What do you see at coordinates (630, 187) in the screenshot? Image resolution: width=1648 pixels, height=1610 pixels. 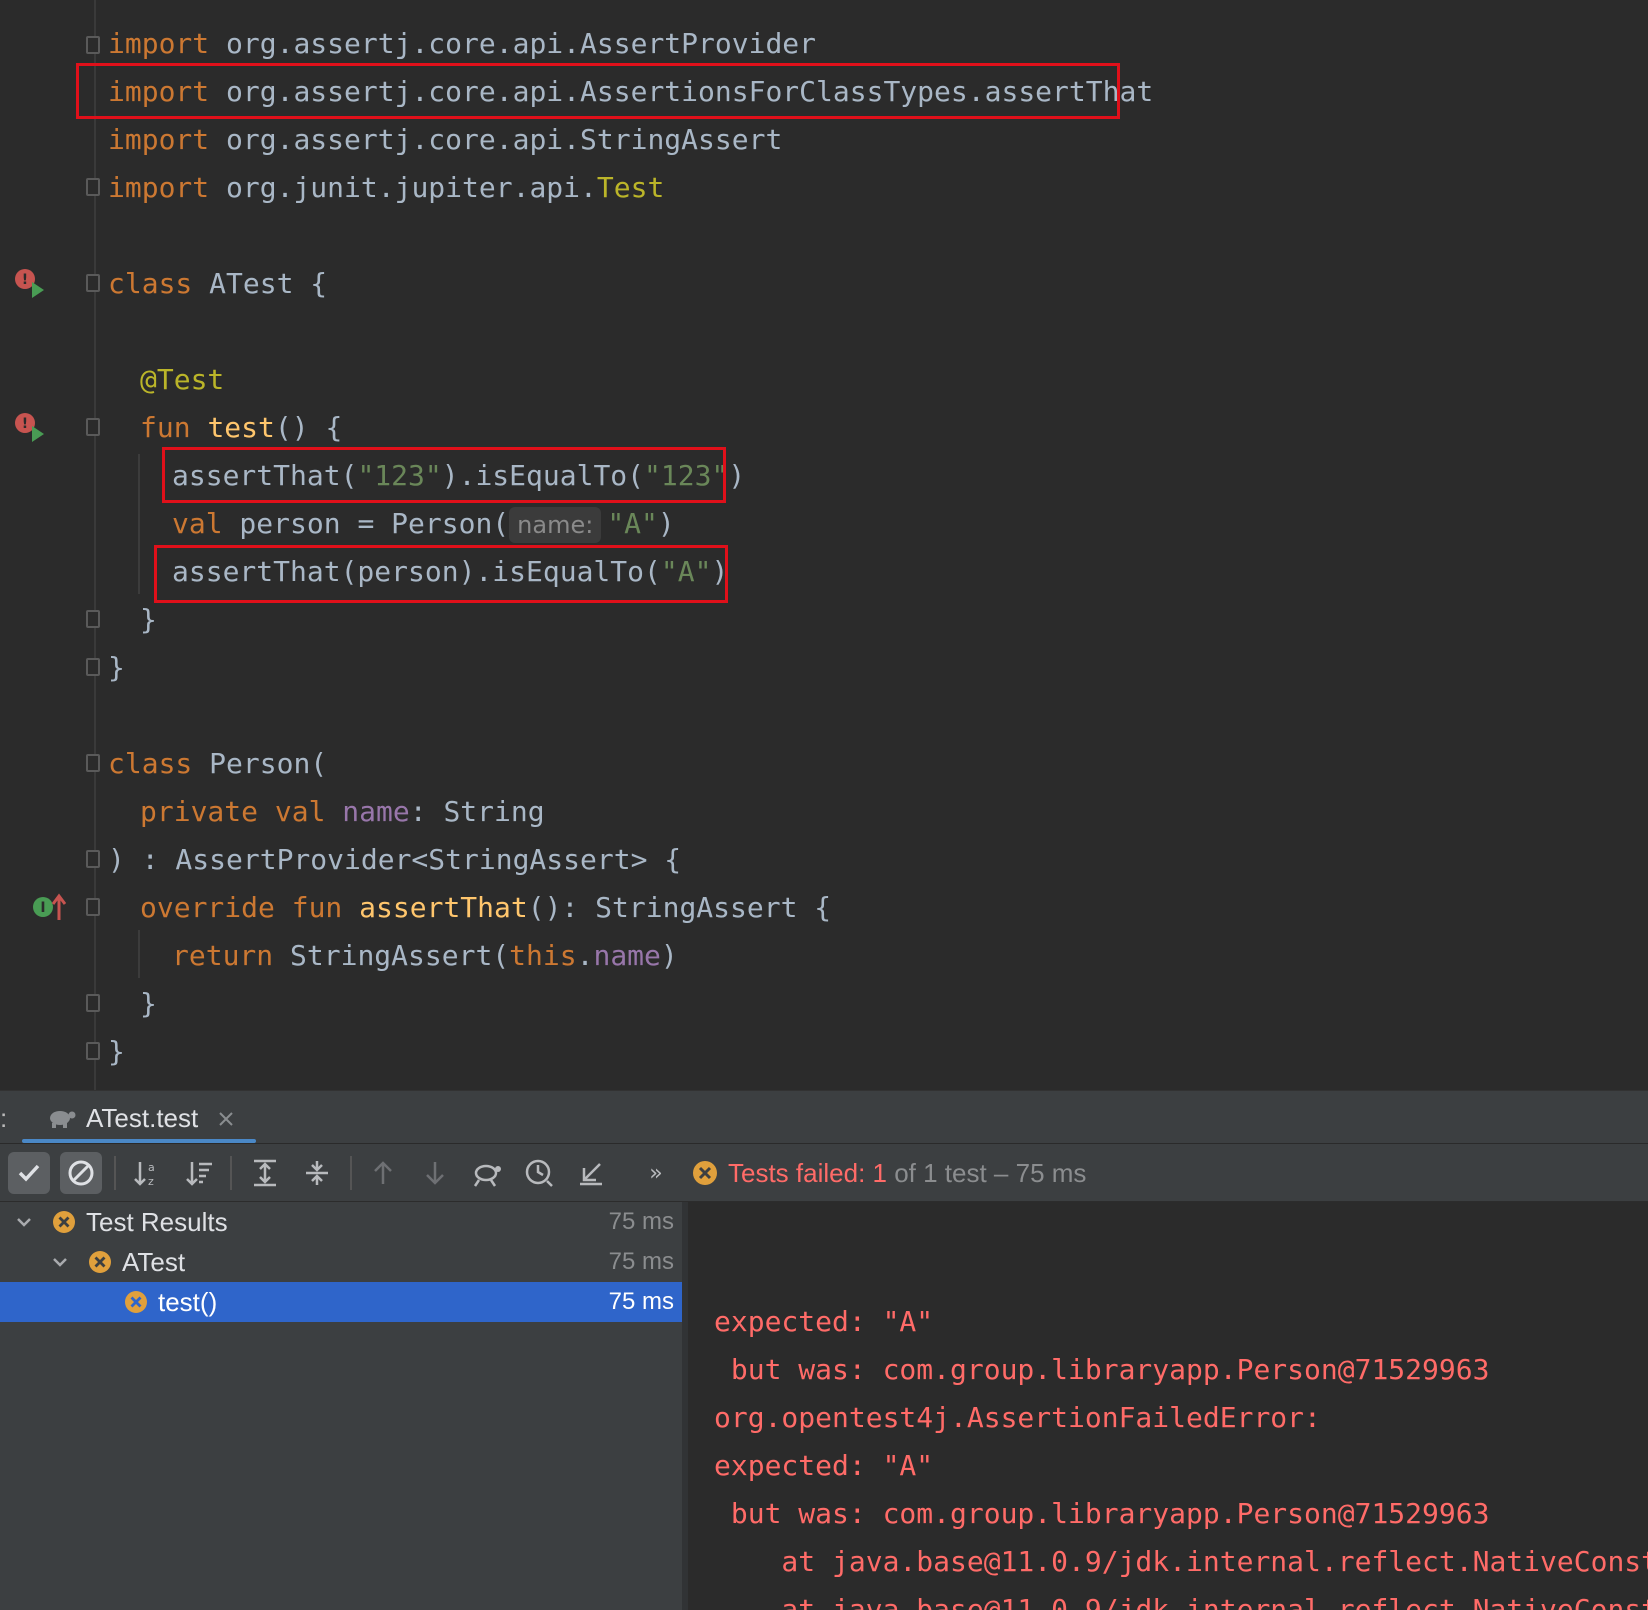 I see `class-reference: Test` at bounding box center [630, 187].